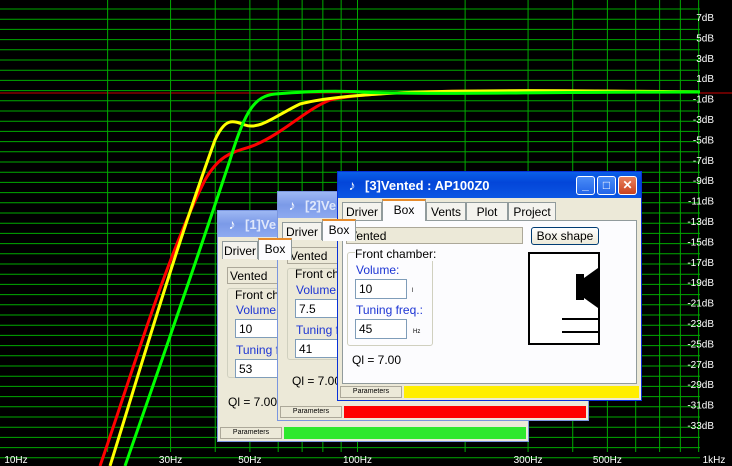  What do you see at coordinates (417, 332) in the screenshot?
I see `tuning-freq-unit: Hz` at bounding box center [417, 332].